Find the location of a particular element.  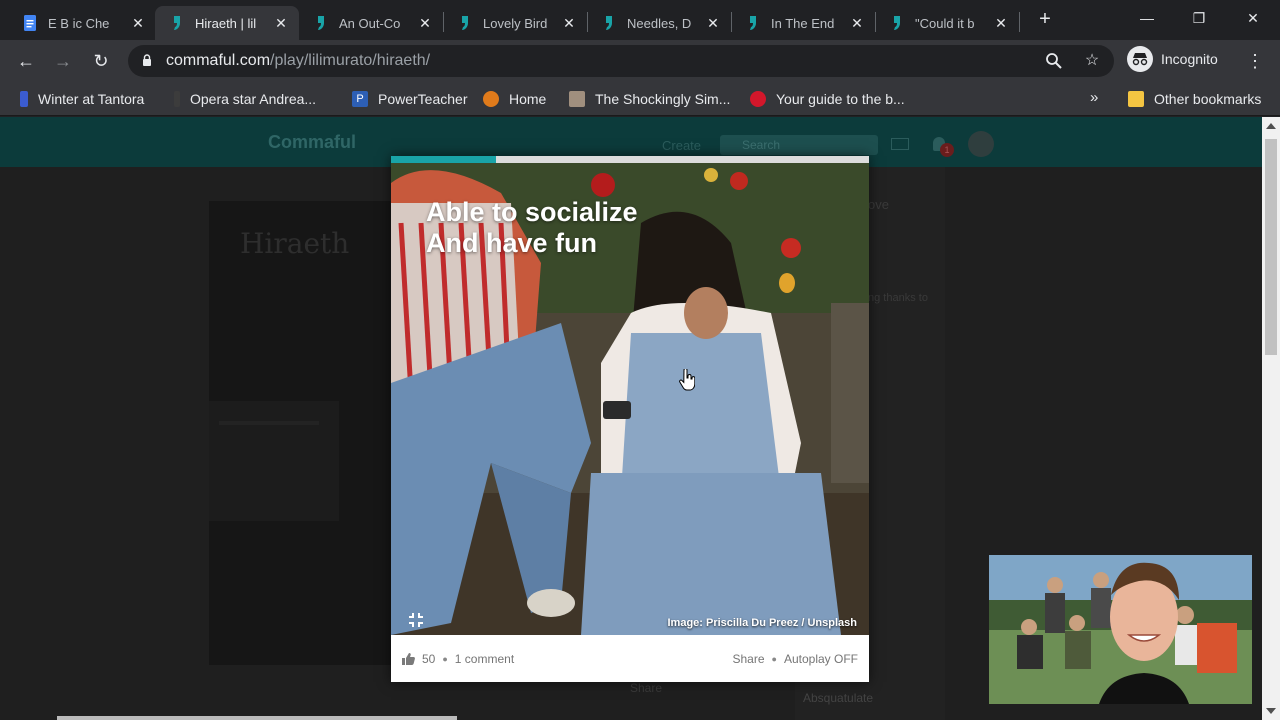

incognito-indicator: Incognito is located at coordinates (1172, 59).